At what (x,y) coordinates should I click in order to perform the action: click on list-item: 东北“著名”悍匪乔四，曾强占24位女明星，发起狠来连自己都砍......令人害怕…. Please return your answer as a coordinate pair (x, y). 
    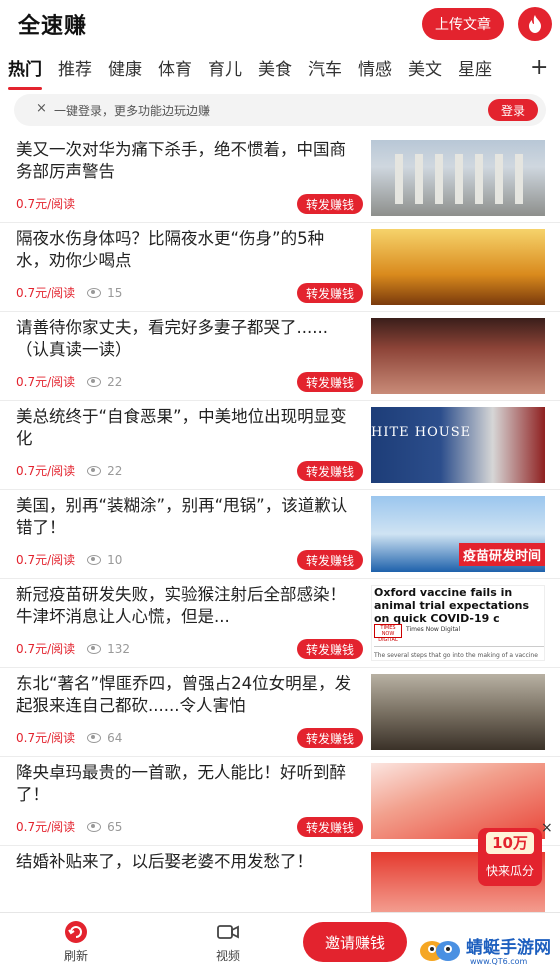
    Looking at the image, I should click on (280, 712).